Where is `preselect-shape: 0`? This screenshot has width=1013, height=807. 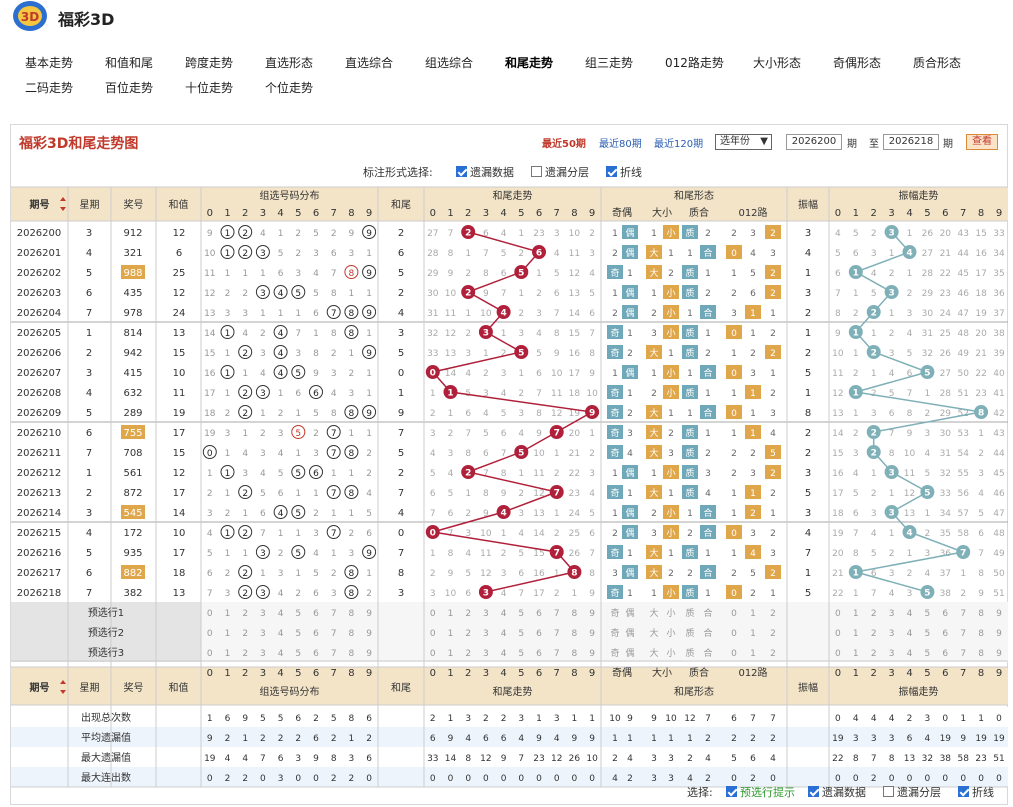
preselect-shape: 0 is located at coordinates (734, 634).